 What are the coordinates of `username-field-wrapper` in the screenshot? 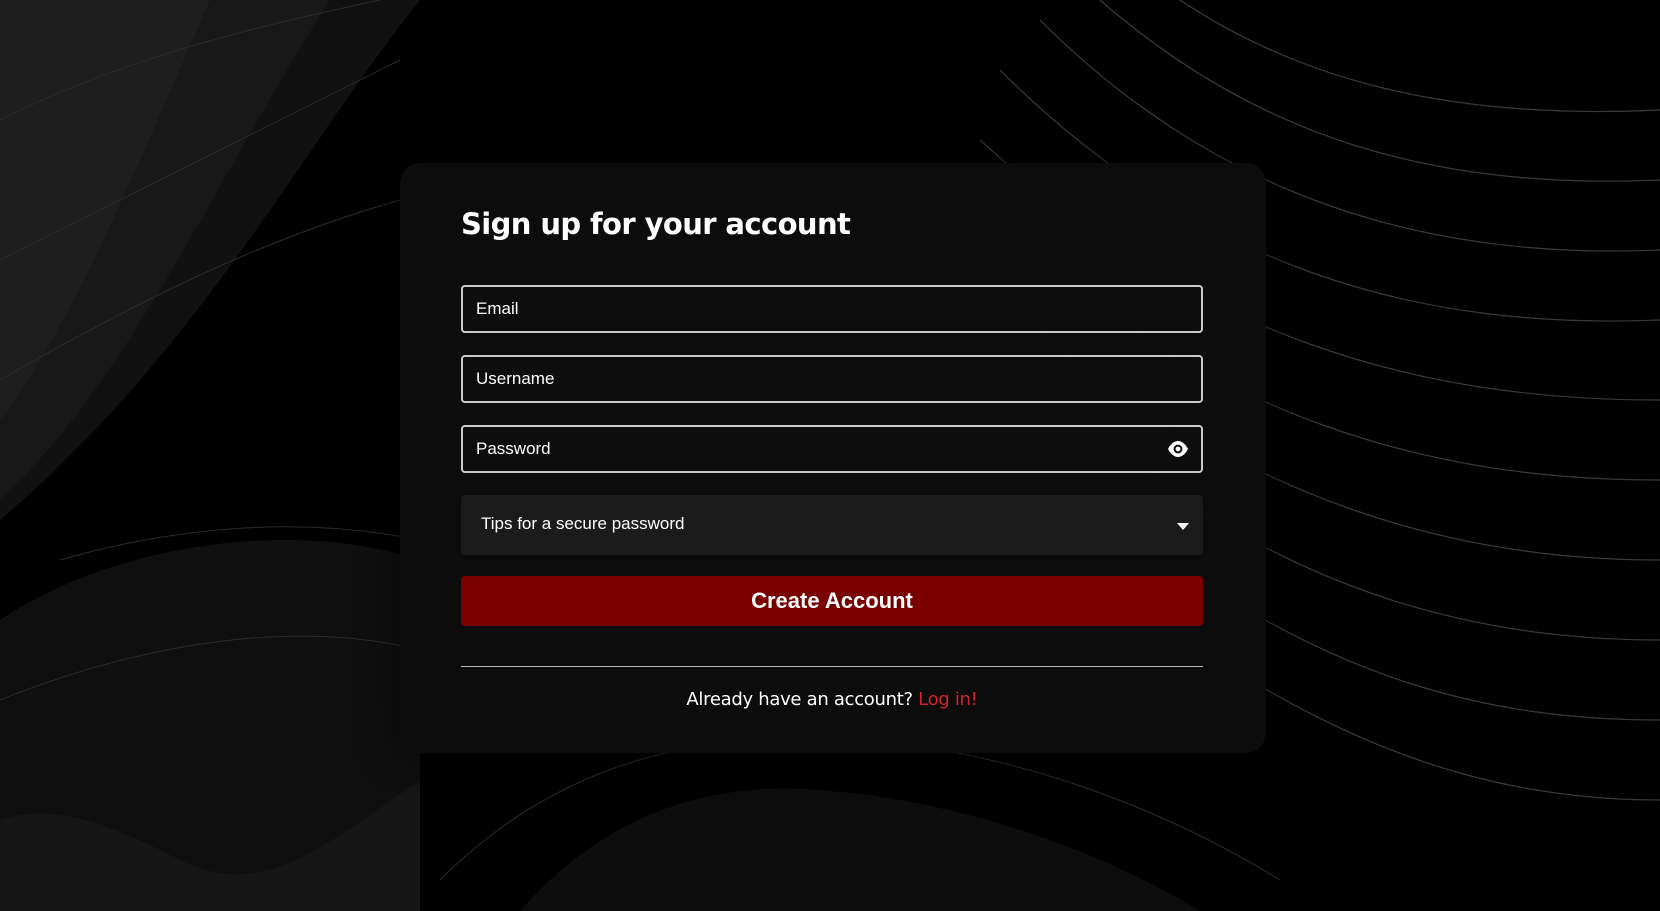 It's located at (832, 379).